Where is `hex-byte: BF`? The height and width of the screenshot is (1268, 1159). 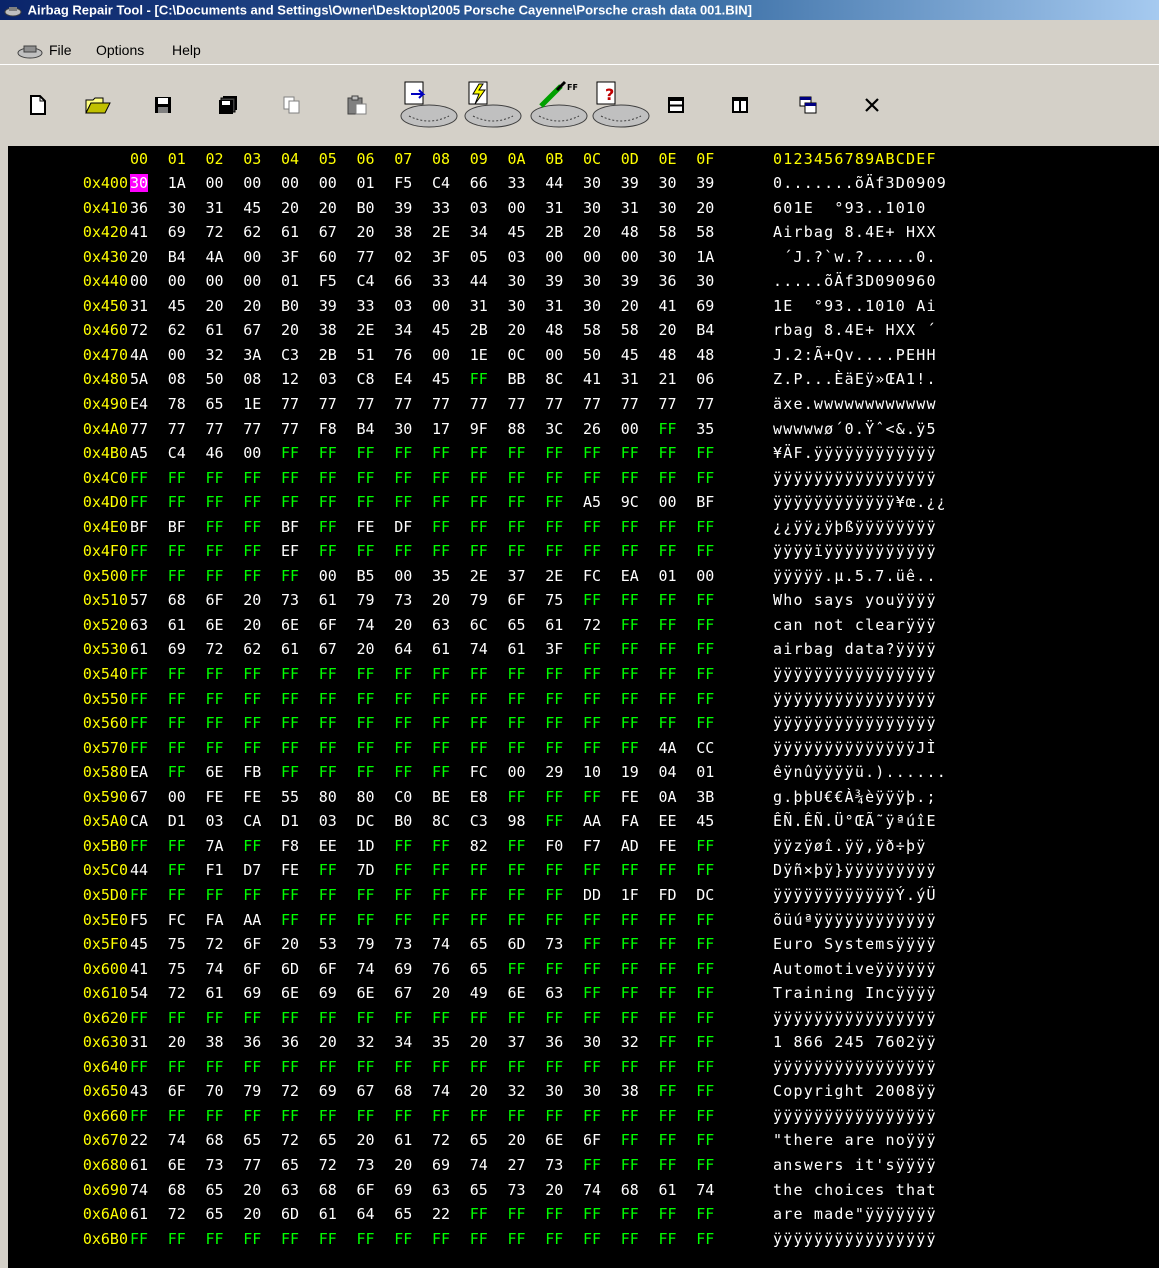
hex-byte: BF is located at coordinates (177, 527).